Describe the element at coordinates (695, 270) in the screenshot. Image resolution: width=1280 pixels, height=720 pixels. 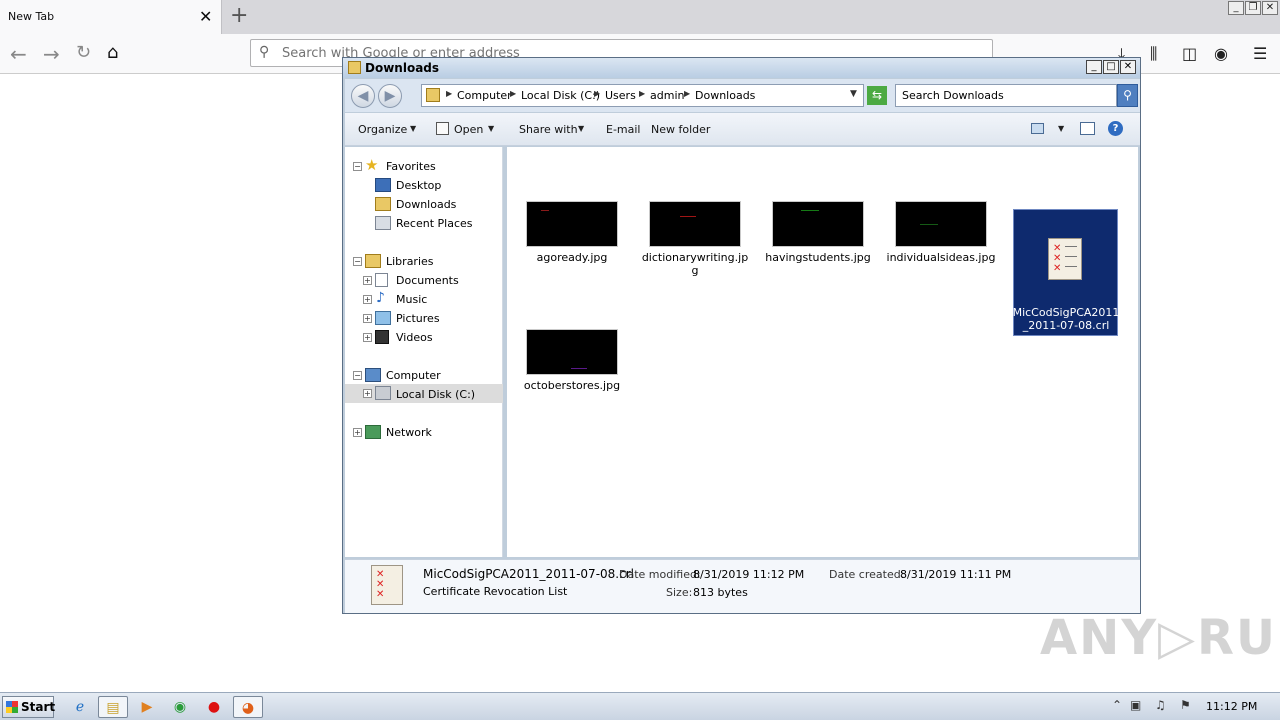
I see `file-name-line: g` at that location.